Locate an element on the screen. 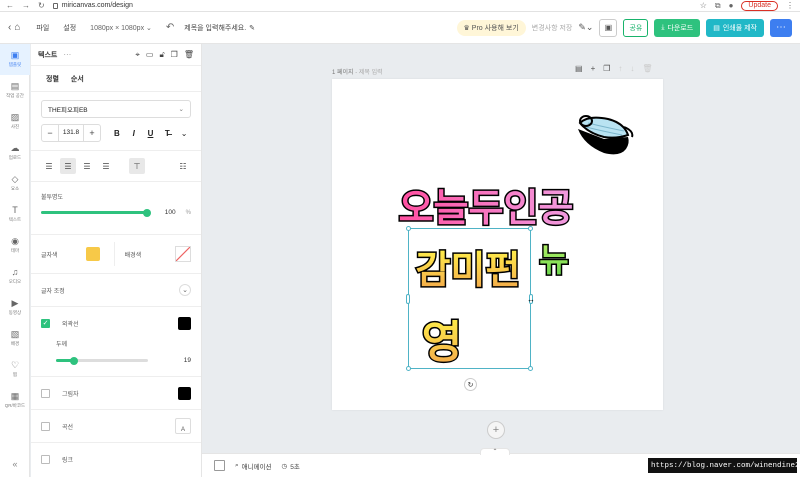 The image size is (800, 477). tab-order: 순서 is located at coordinates (77, 79).